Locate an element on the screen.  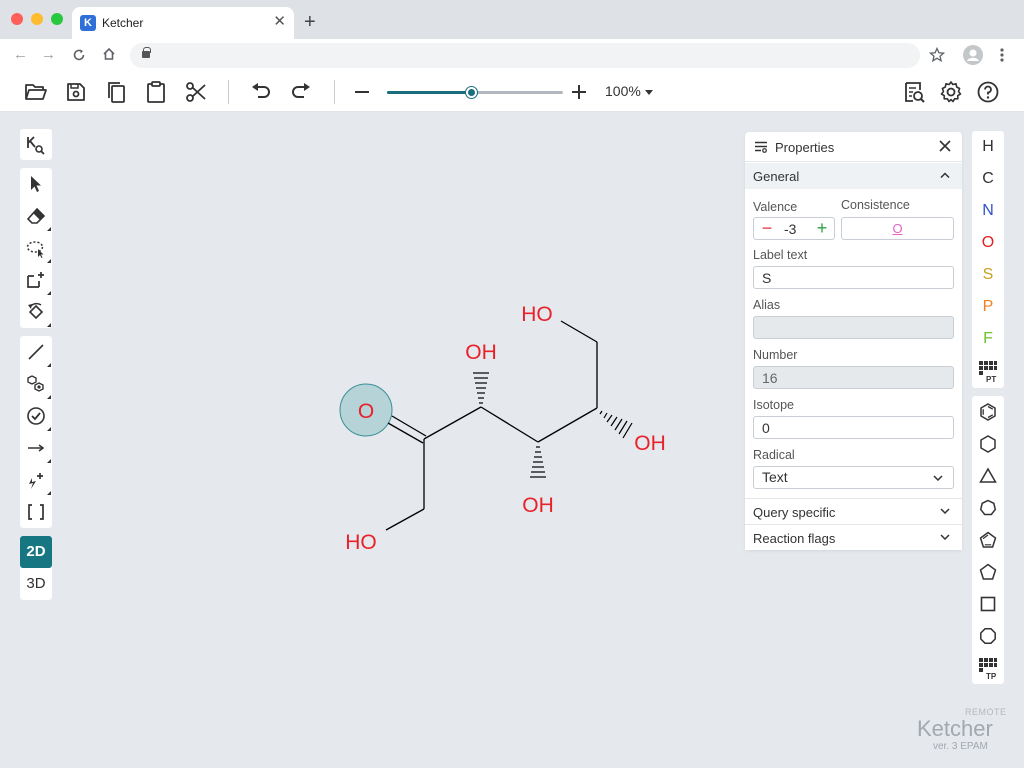
forward-arrow-icon: → is located at coordinates (48, 55).